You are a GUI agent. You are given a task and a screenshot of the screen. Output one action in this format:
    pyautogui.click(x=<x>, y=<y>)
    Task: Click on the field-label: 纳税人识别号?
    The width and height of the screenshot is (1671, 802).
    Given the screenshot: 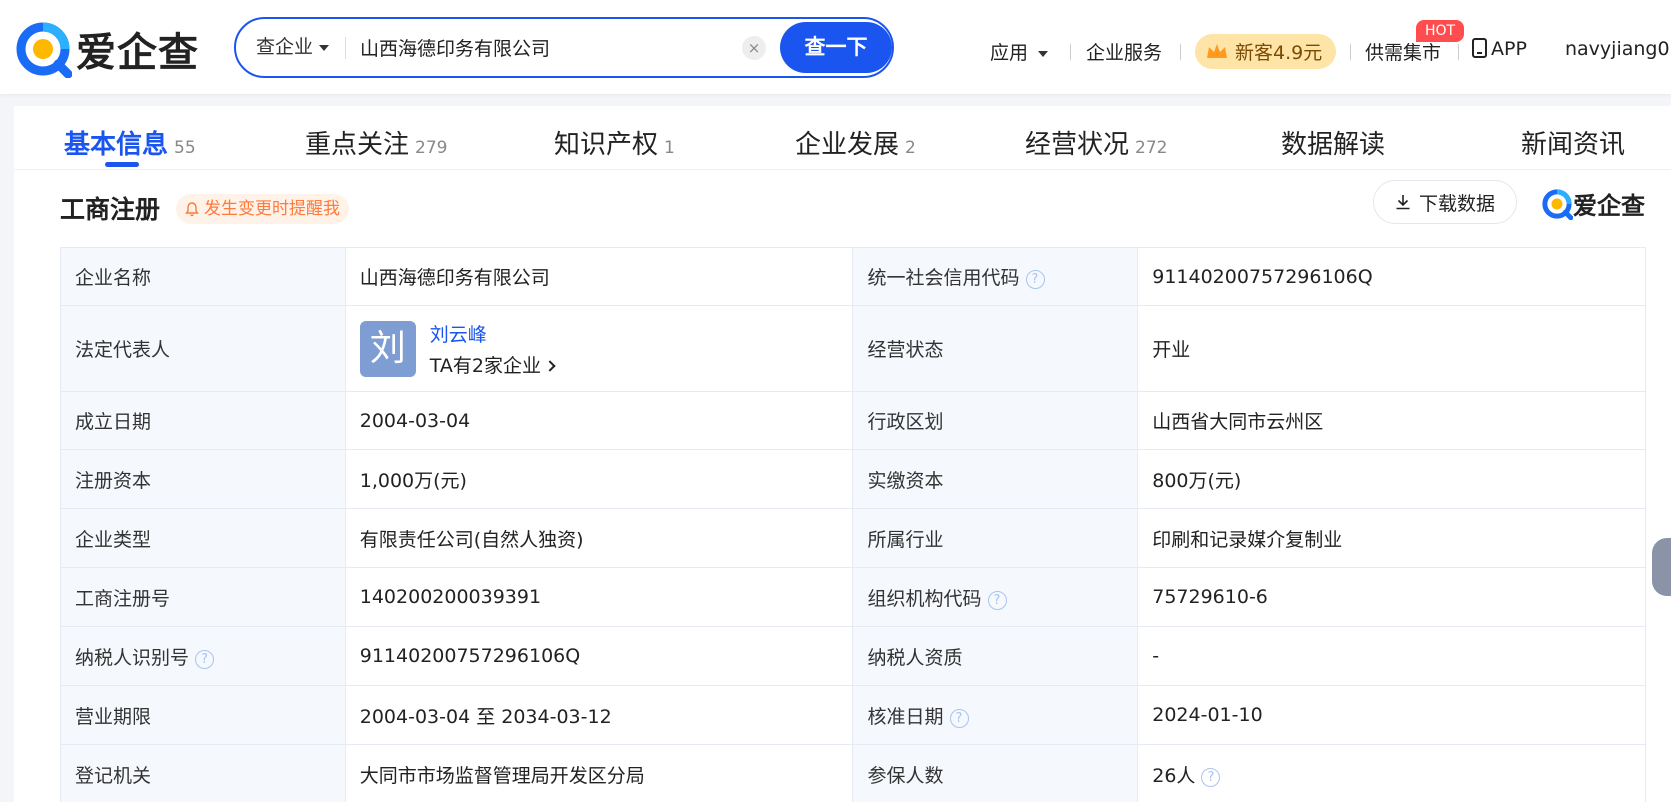 What is the action you would take?
    pyautogui.click(x=203, y=656)
    